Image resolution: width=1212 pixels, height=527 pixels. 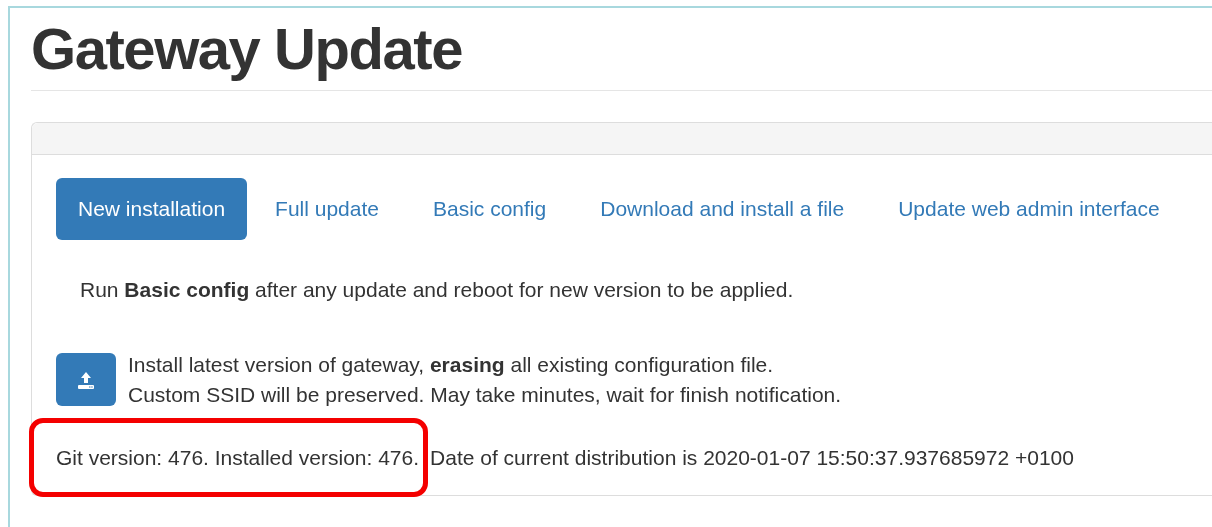 What do you see at coordinates (752, 457) in the screenshot?
I see `distribution-date-text: Date of current distribution is 2020-01-07 15:50:37.937685972 +0100` at bounding box center [752, 457].